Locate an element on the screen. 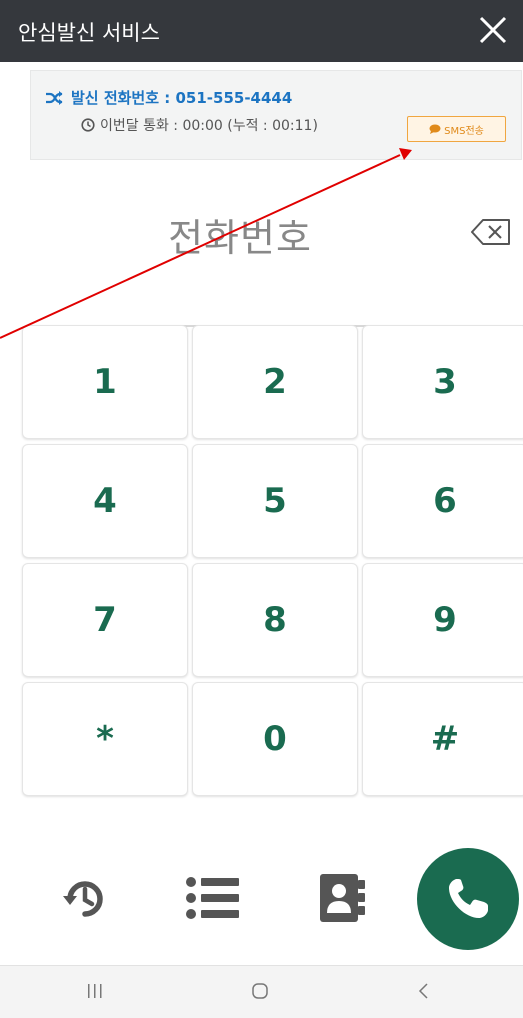  clock-icon is located at coordinates (88, 125).